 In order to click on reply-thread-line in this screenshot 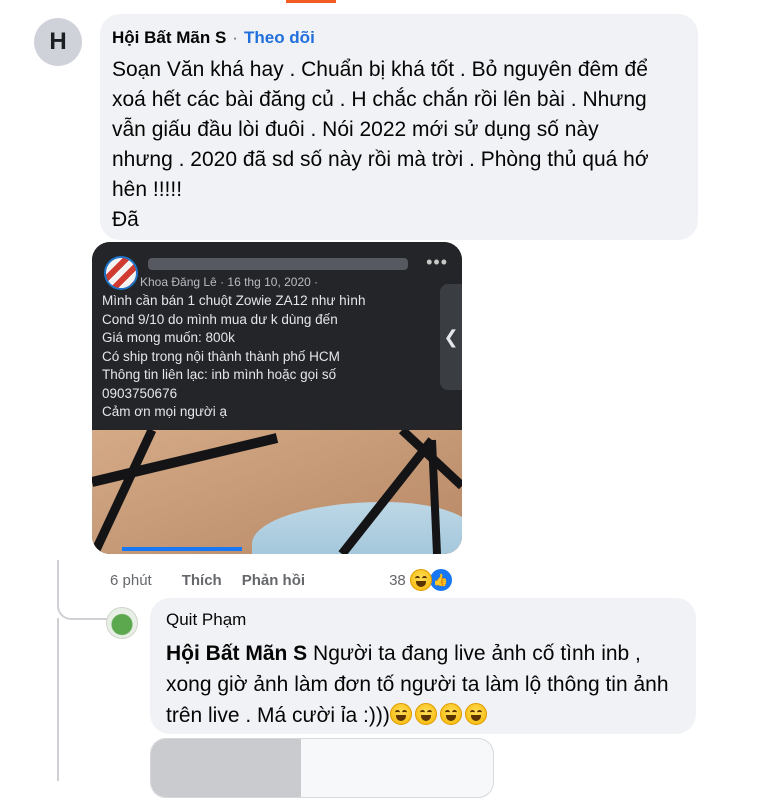, I will do `click(58, 699)`.